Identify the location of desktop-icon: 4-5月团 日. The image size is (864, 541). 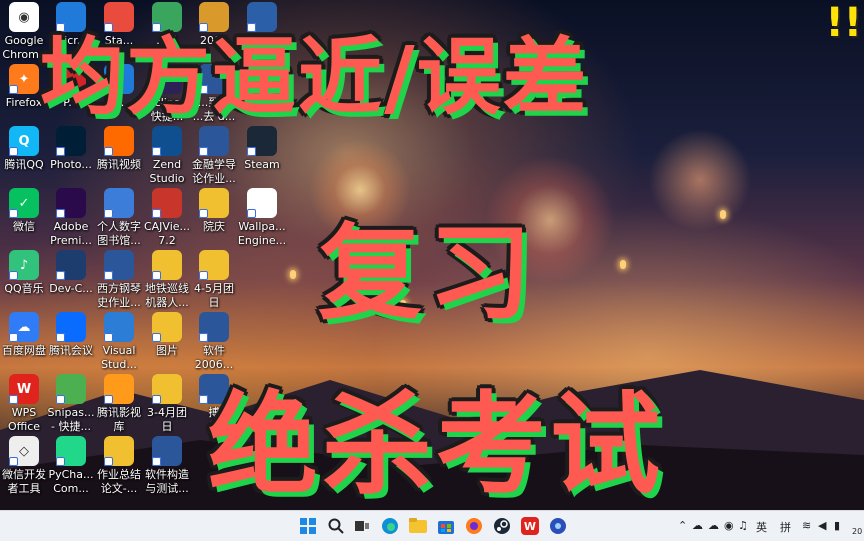
(214, 281).